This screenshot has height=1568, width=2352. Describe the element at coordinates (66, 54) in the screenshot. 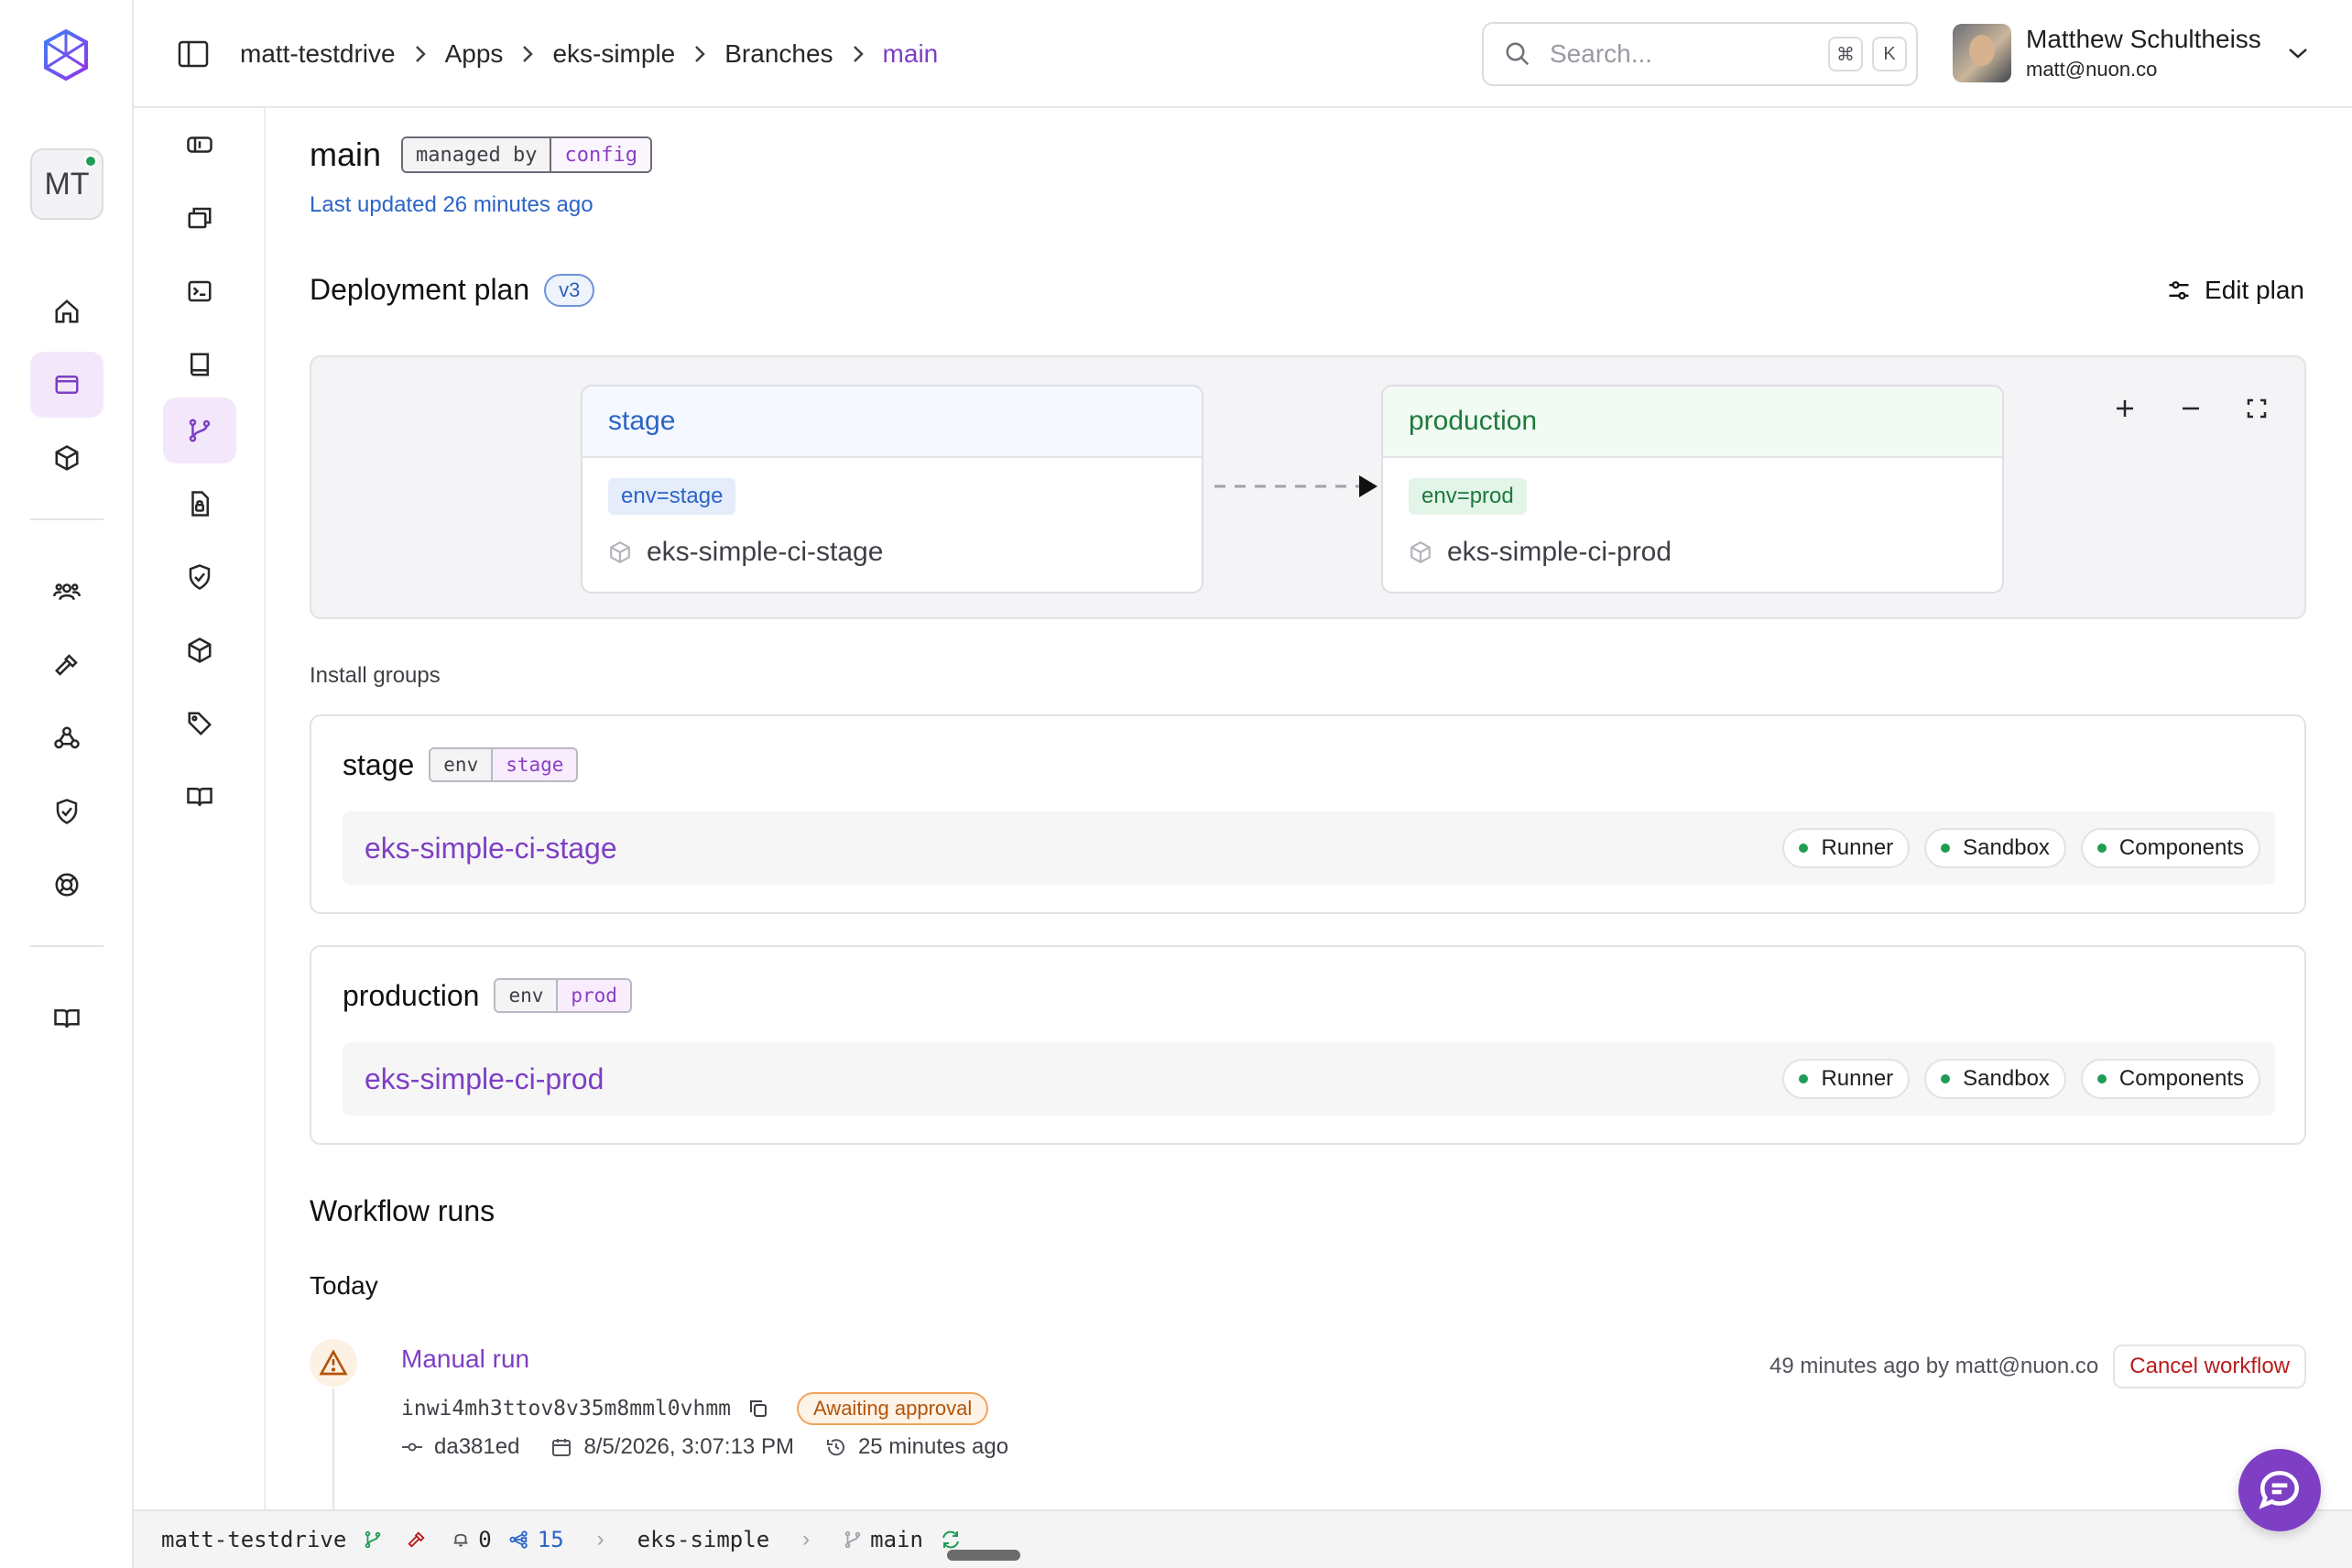

I see `nuon-logo-icon` at that location.